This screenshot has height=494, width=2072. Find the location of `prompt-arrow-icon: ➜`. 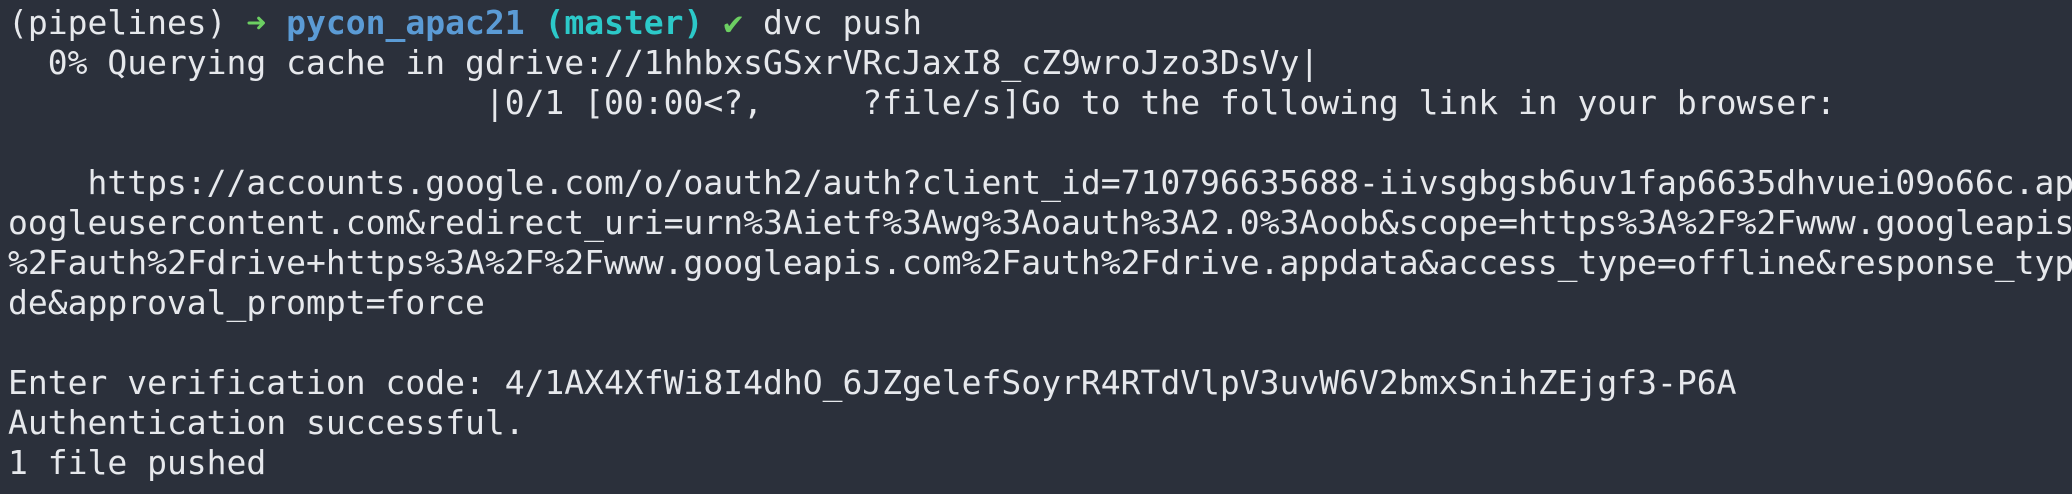

prompt-arrow-icon: ➜ is located at coordinates (256, 22).